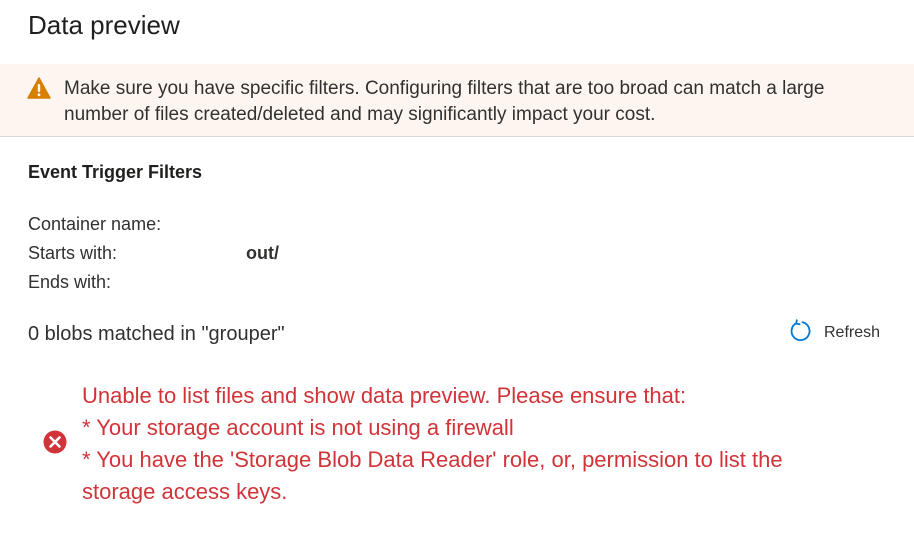 The width and height of the screenshot is (914, 549). I want to click on starts-with-row: Starts with: out/, so click(153, 253).